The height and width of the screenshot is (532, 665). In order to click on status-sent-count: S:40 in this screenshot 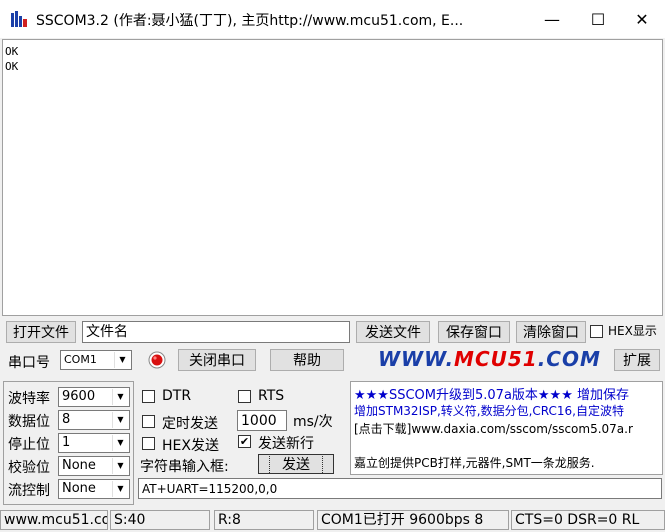, I will do `click(160, 520)`.